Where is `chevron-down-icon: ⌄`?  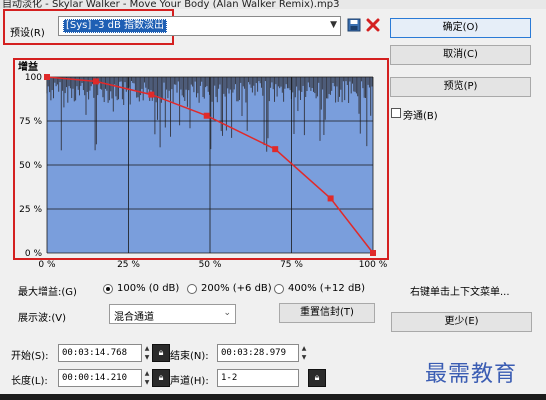 chevron-down-icon: ⌄ is located at coordinates (227, 313).